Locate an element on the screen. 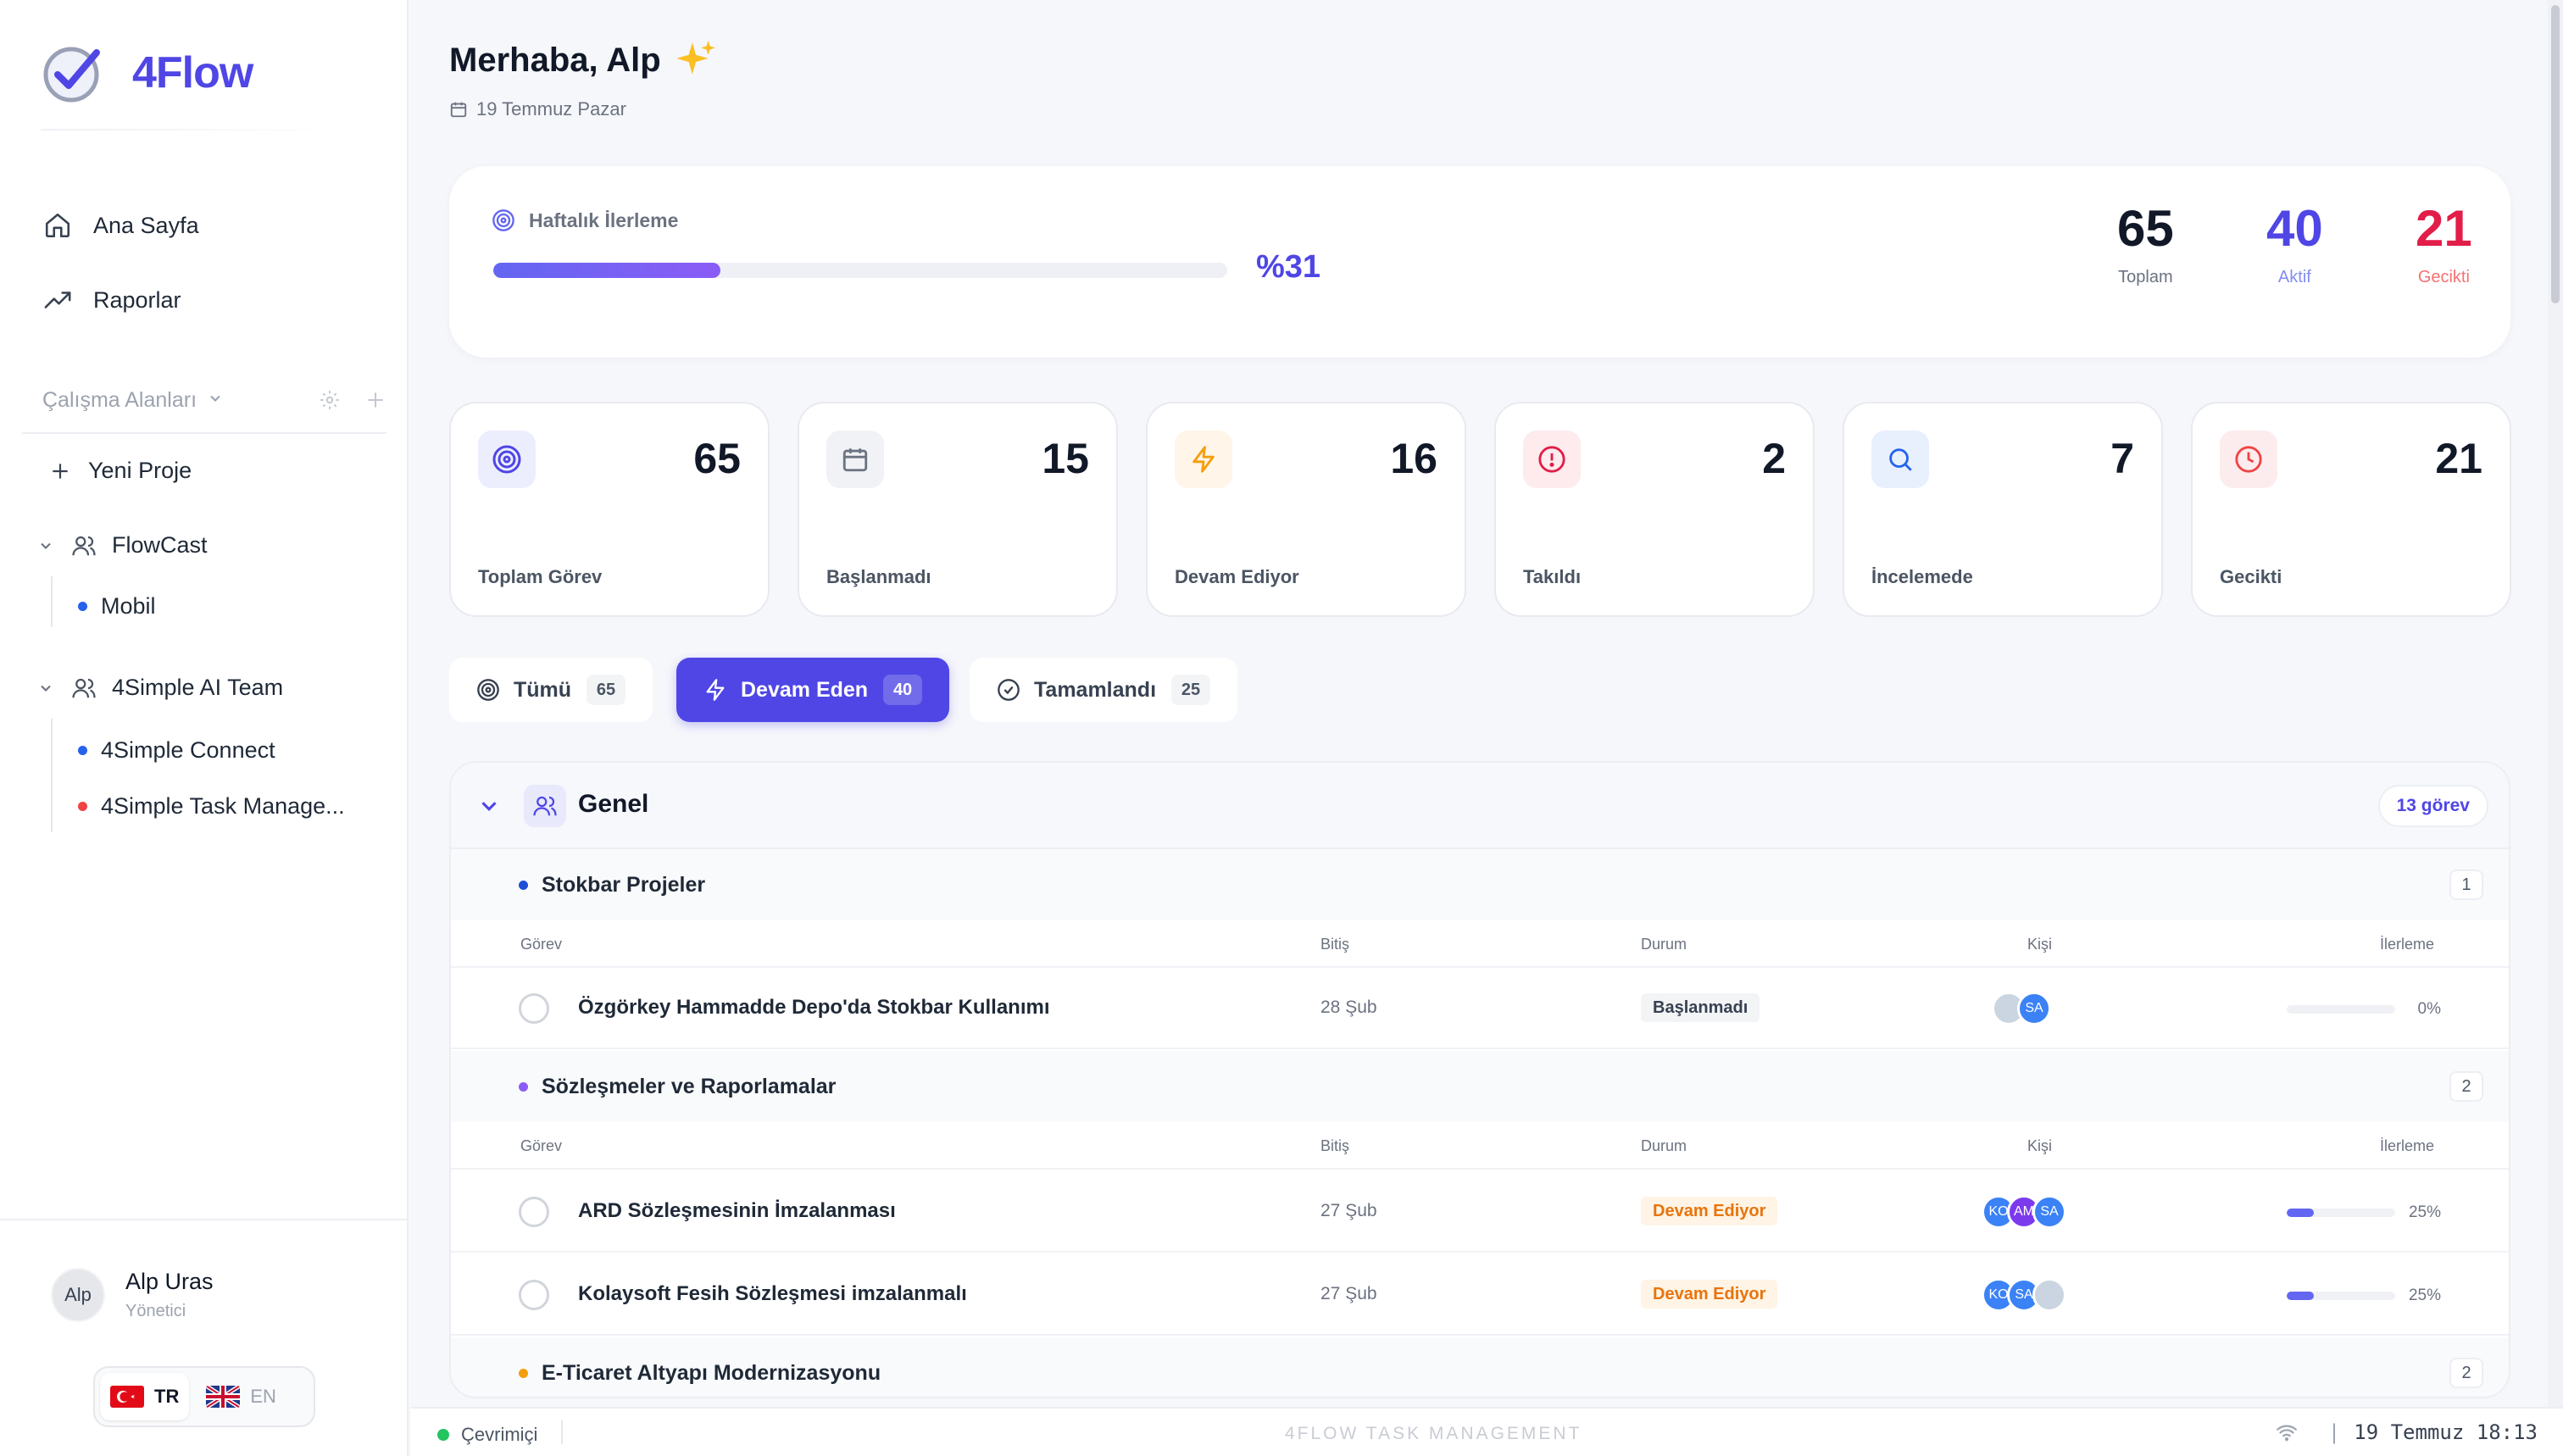 The image size is (2563, 1456). task-due-date: 28 Şub is located at coordinates (1348, 1008).